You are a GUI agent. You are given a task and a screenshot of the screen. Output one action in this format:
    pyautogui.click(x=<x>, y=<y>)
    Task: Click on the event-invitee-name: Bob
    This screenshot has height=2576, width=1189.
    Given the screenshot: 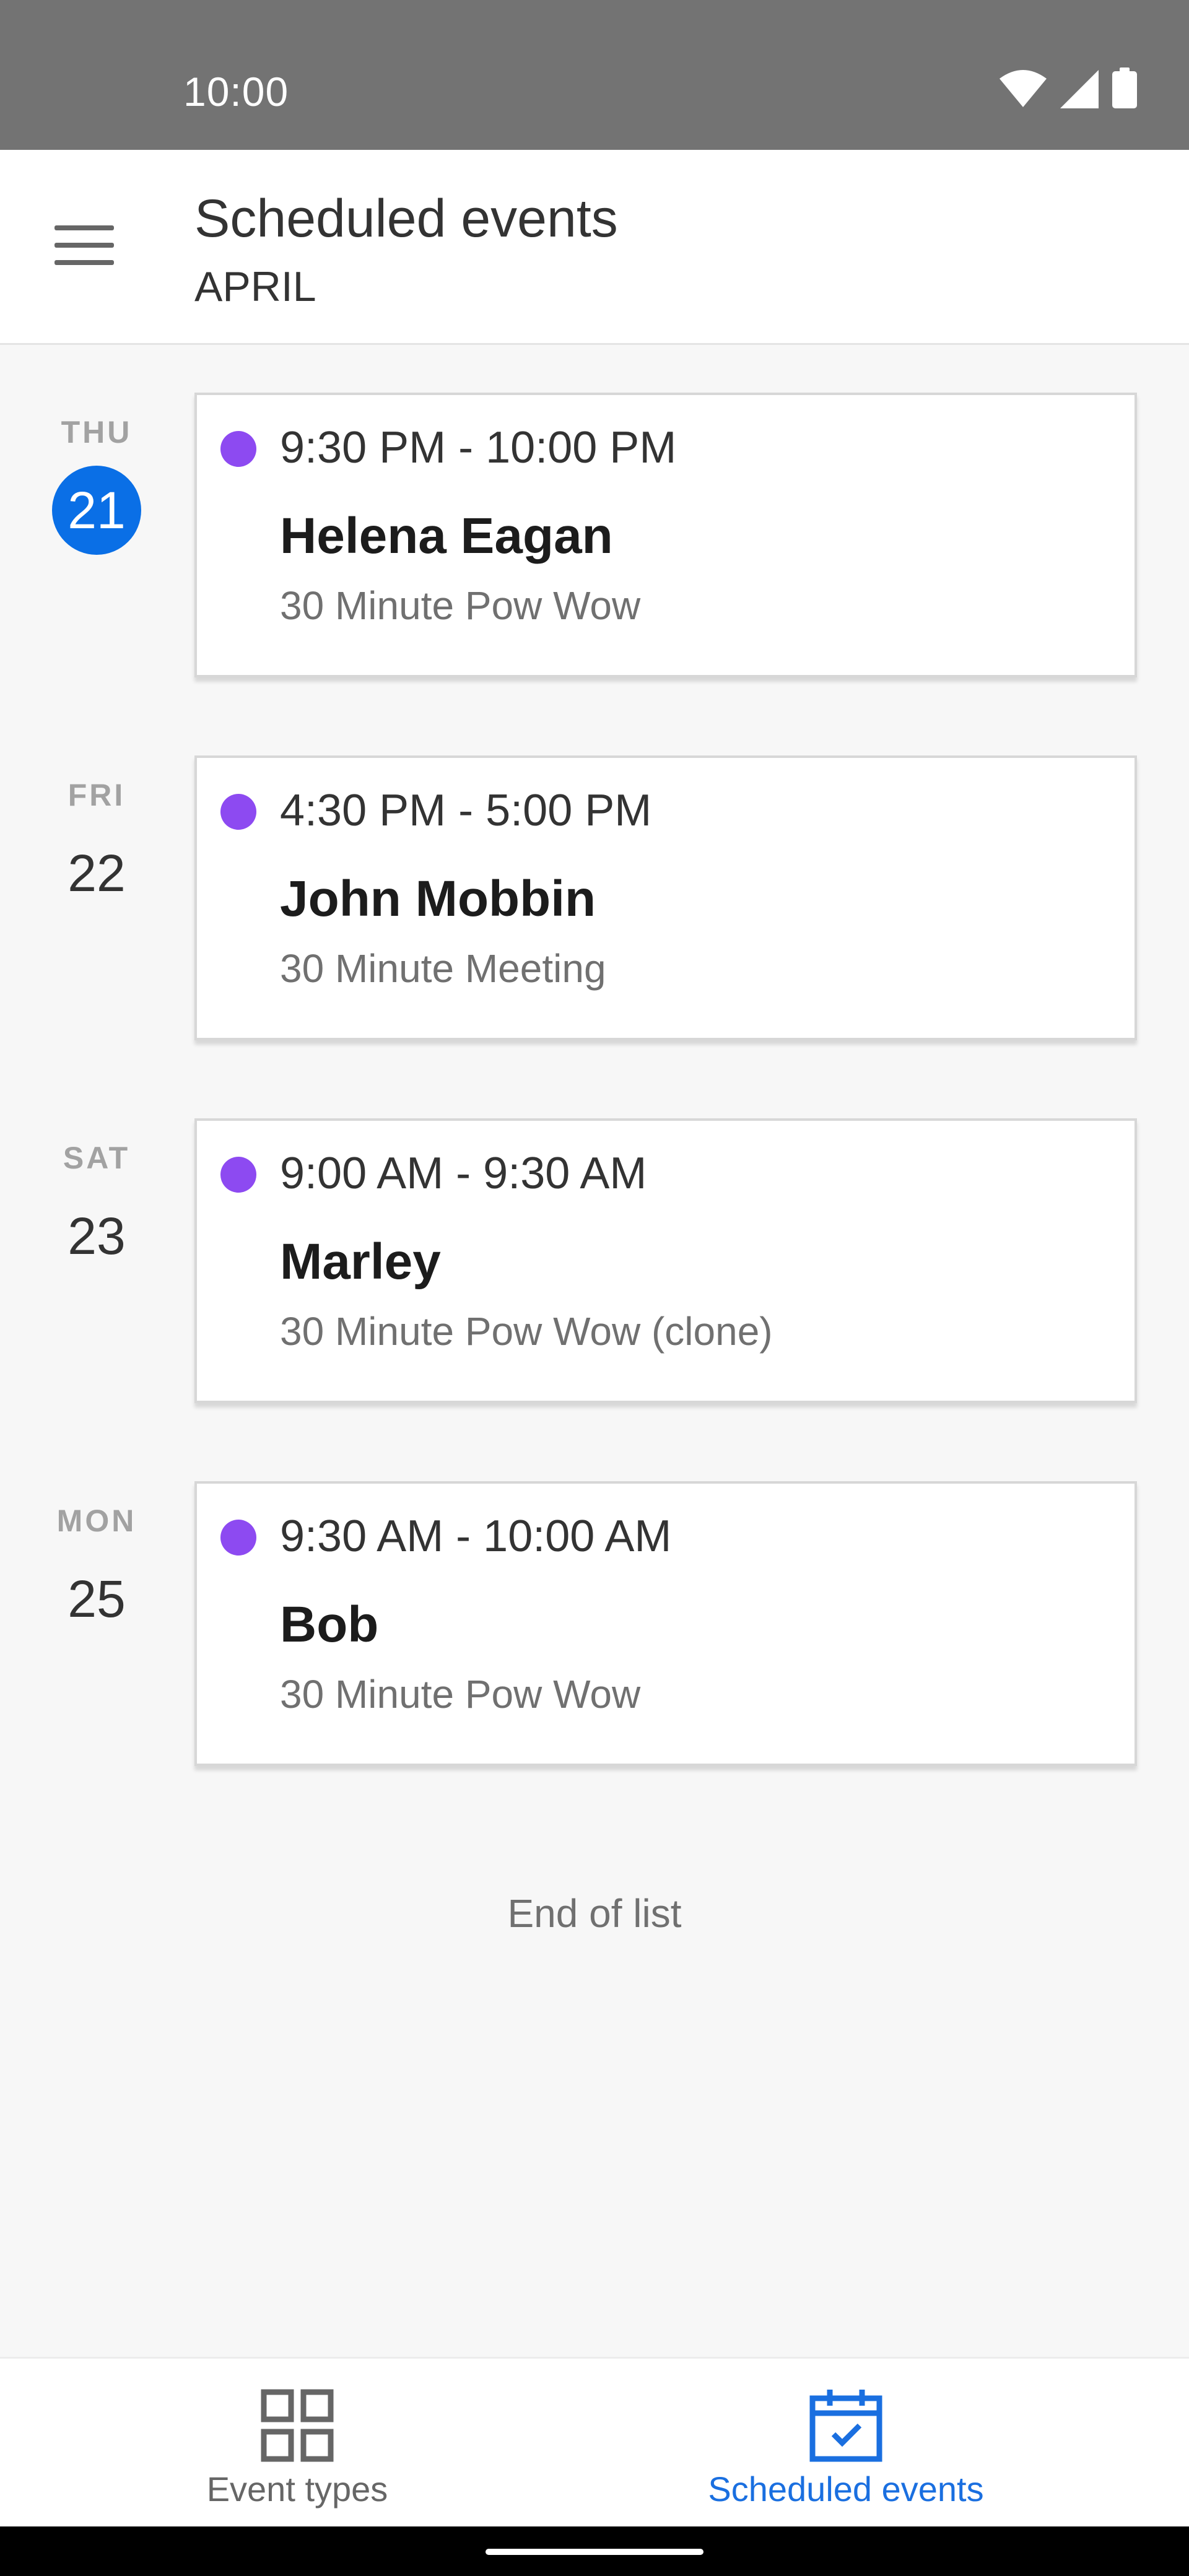 What is the action you would take?
    pyautogui.click(x=329, y=1624)
    